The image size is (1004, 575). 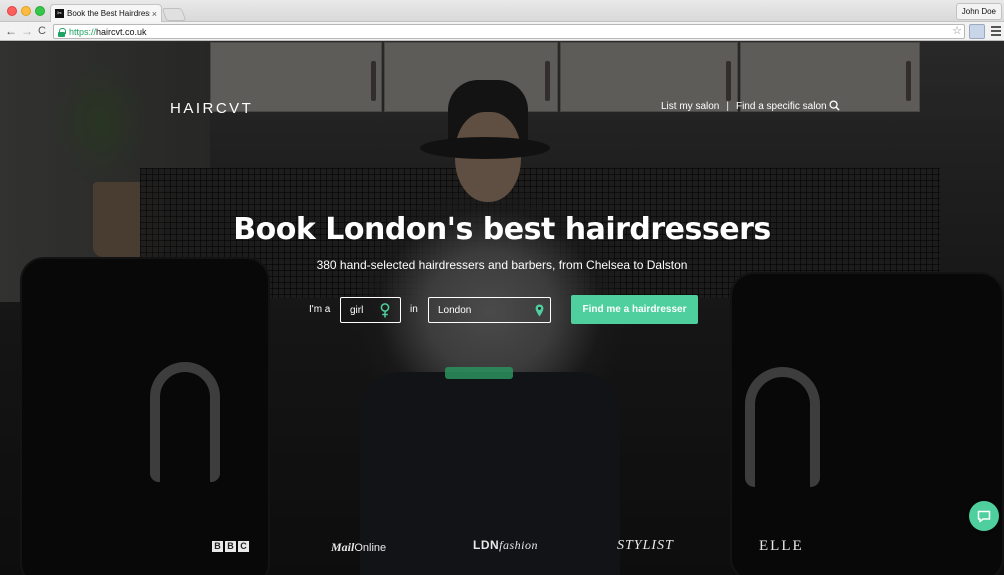 What do you see at coordinates (455, 310) in the screenshot?
I see `location-value: London` at bounding box center [455, 310].